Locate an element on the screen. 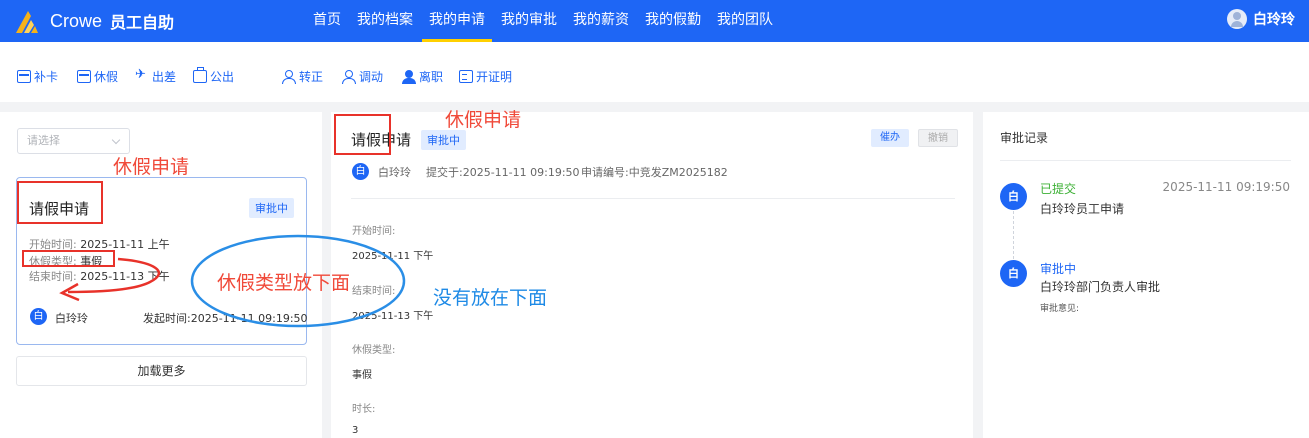 The height and width of the screenshot is (438, 1309). action-label: 补卡 is located at coordinates (46, 77).